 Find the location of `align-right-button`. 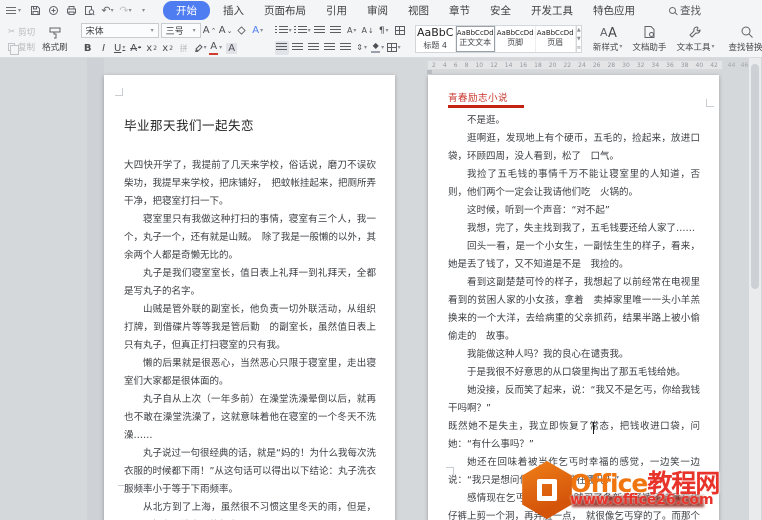

align-right-button is located at coordinates (314, 48).